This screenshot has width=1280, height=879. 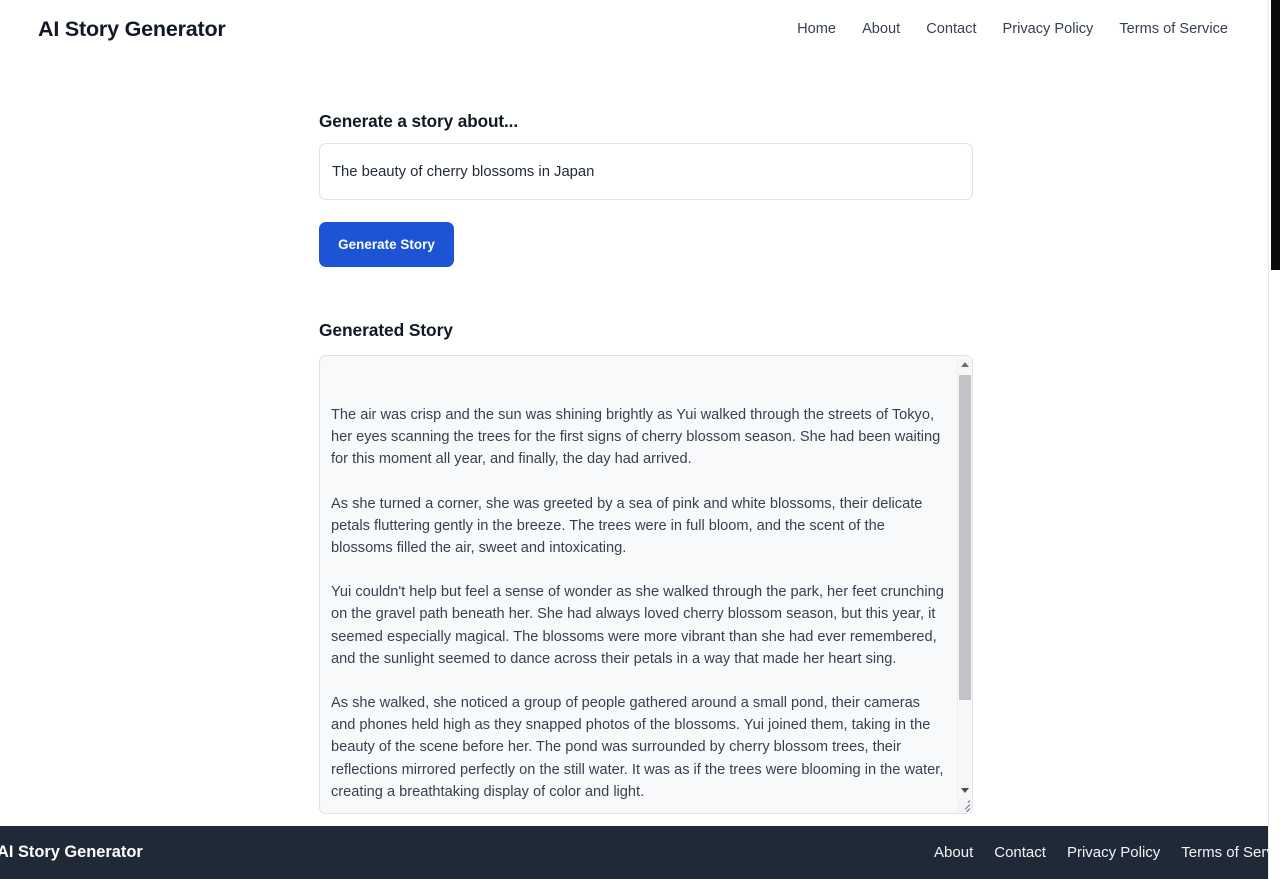 I want to click on scroll-down-arrow-icon, so click(x=965, y=790).